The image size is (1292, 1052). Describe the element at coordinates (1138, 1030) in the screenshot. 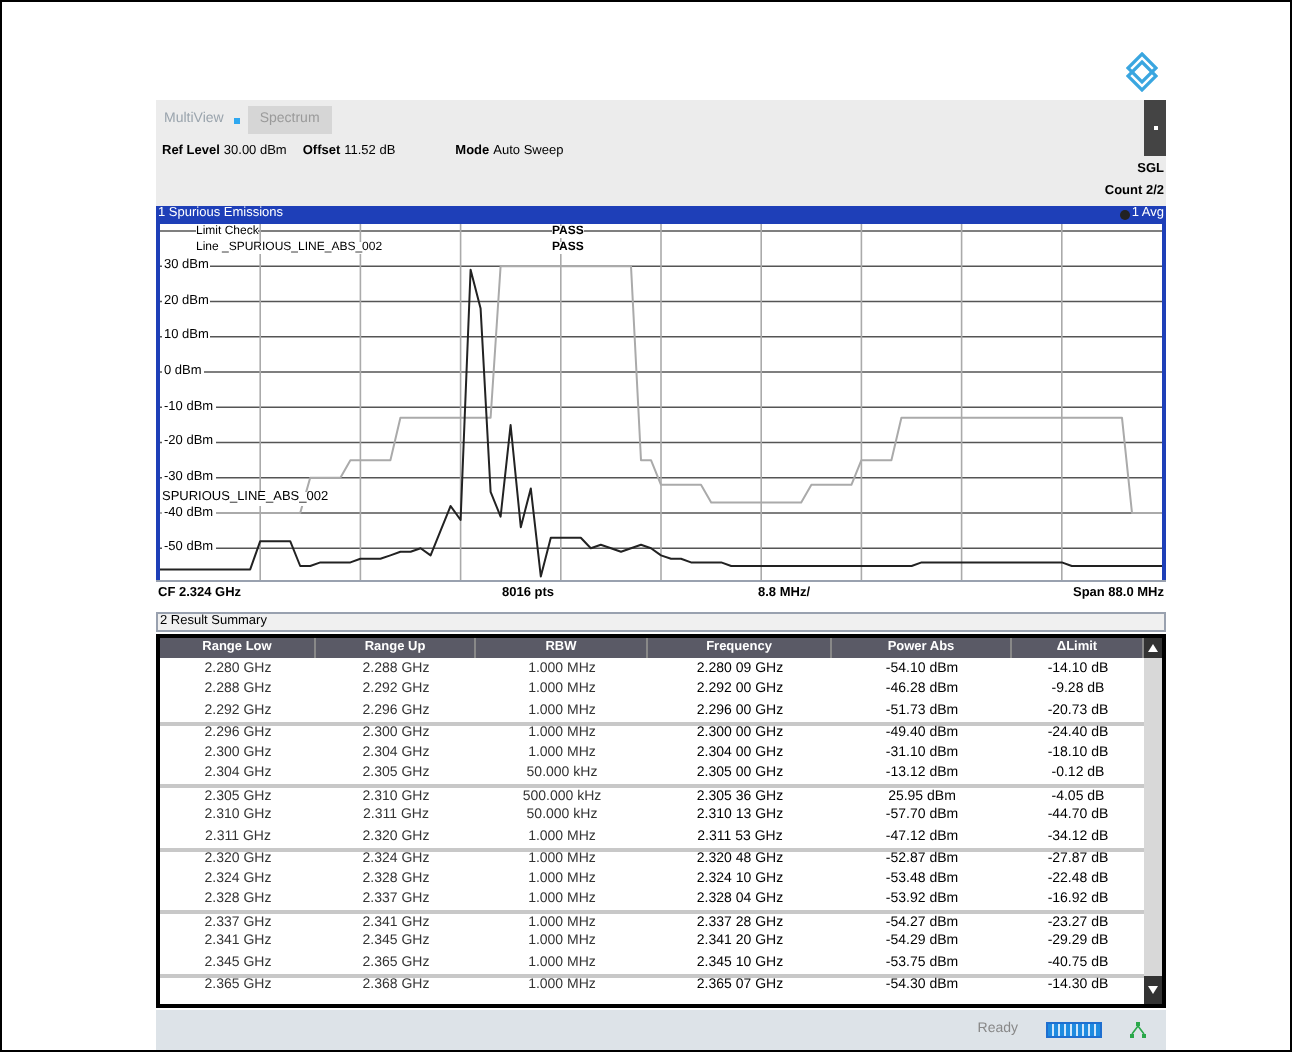

I see `network-icon` at that location.